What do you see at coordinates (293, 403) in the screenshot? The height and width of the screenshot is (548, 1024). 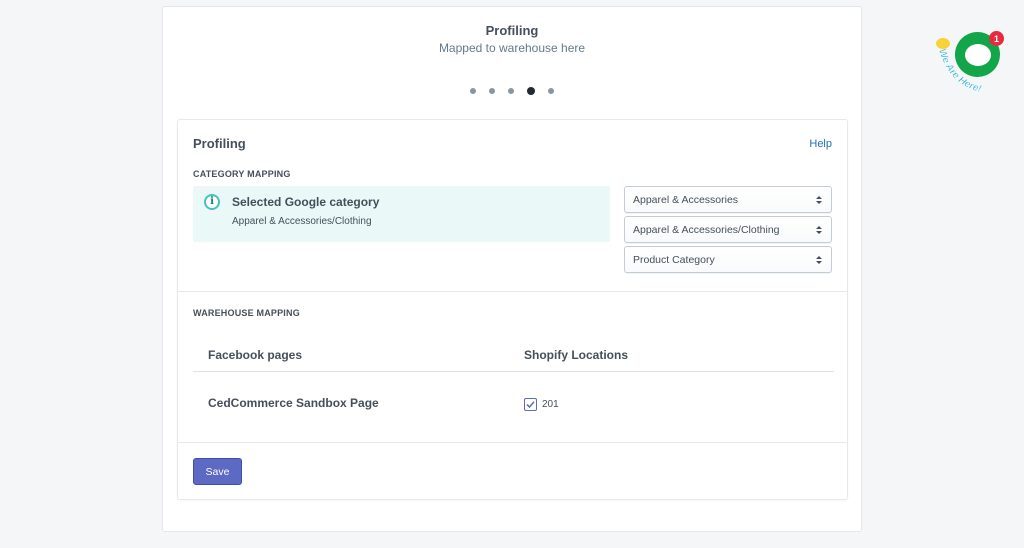 I see `table-row-page-name: CedCommerce Sandbox Page` at bounding box center [293, 403].